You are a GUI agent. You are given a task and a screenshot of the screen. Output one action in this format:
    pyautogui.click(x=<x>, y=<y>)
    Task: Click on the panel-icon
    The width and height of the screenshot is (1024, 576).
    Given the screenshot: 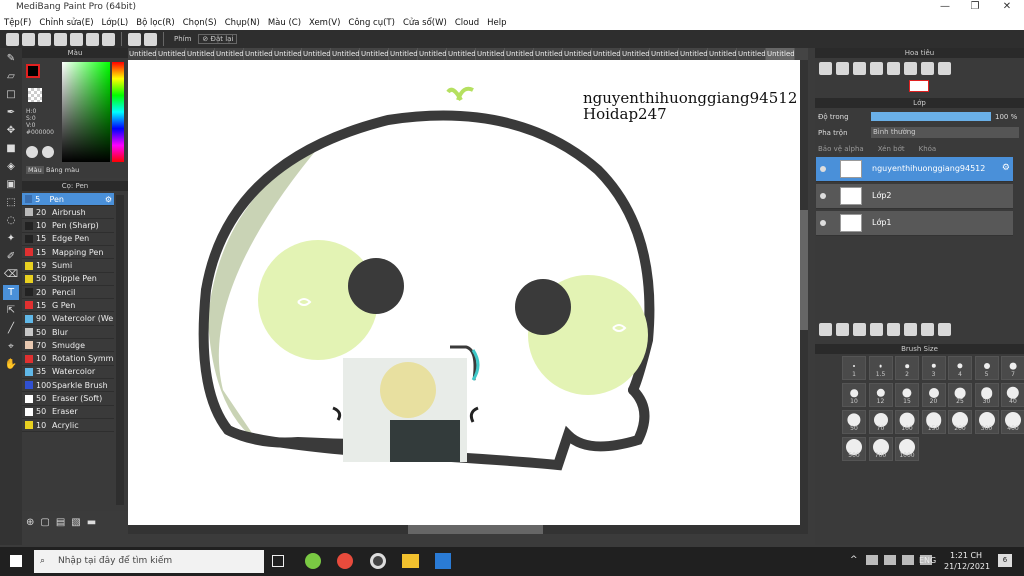 What is the action you would take?
    pyautogui.click(x=108, y=39)
    